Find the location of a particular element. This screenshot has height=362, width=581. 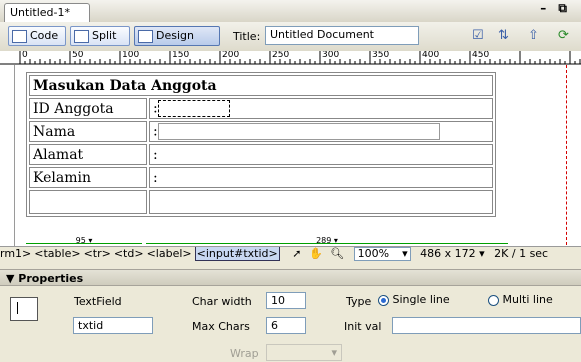

ruler-label-0: 0 is located at coordinates (25, 55).